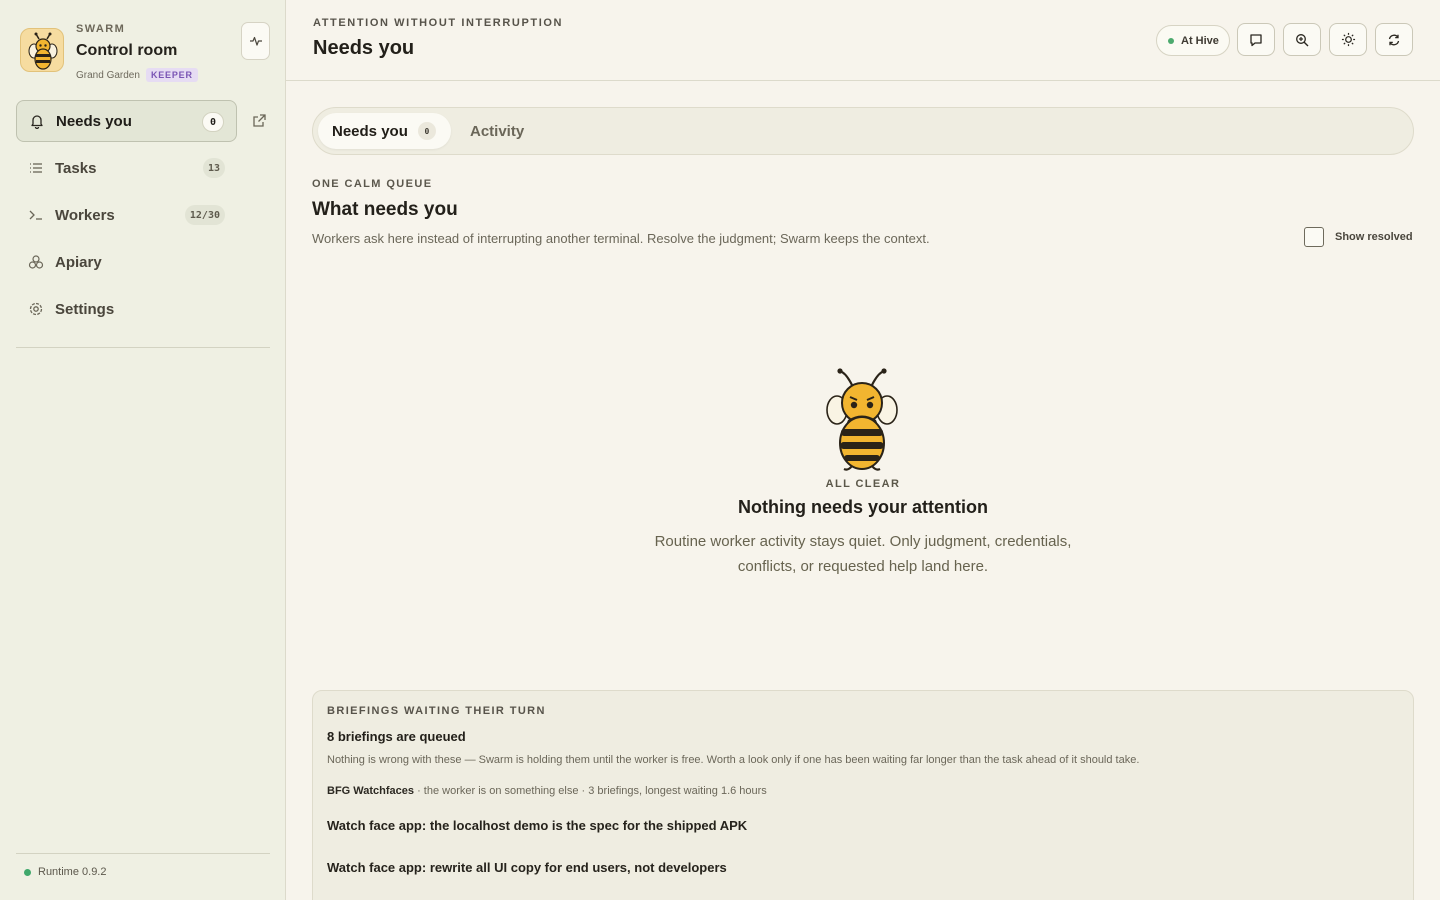  I want to click on refresh-icon, so click(1394, 39).